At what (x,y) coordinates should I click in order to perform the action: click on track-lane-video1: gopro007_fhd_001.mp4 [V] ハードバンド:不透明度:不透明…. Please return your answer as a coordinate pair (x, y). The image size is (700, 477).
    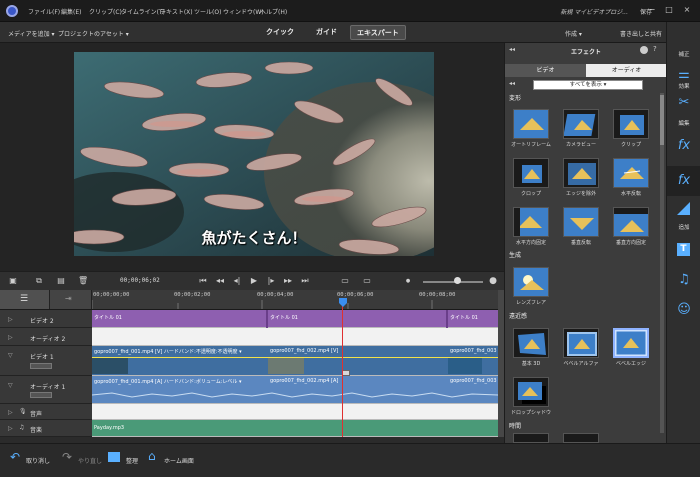
    Looking at the image, I should click on (295, 361).